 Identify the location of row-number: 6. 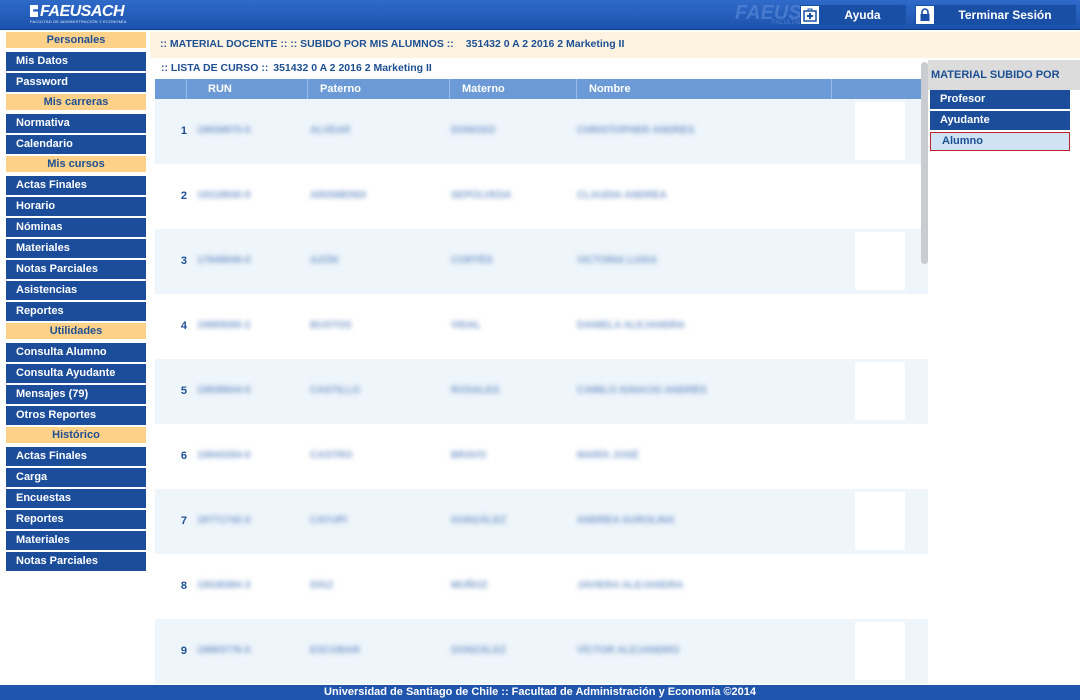
(183, 456).